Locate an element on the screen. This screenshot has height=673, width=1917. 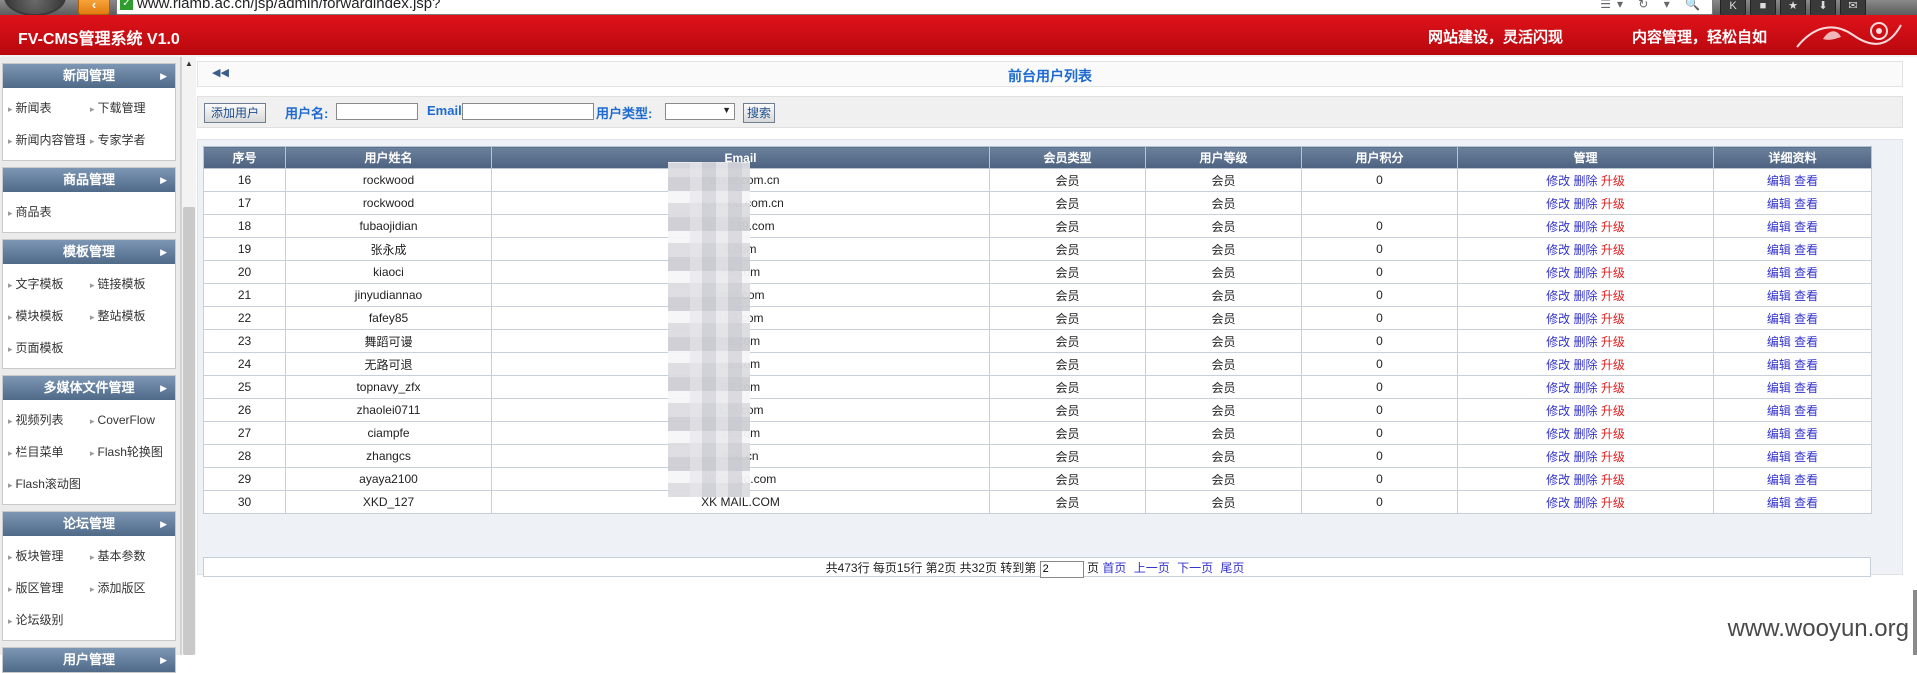
sidebar-menu-item: 视频列表 is located at coordinates (44, 420).